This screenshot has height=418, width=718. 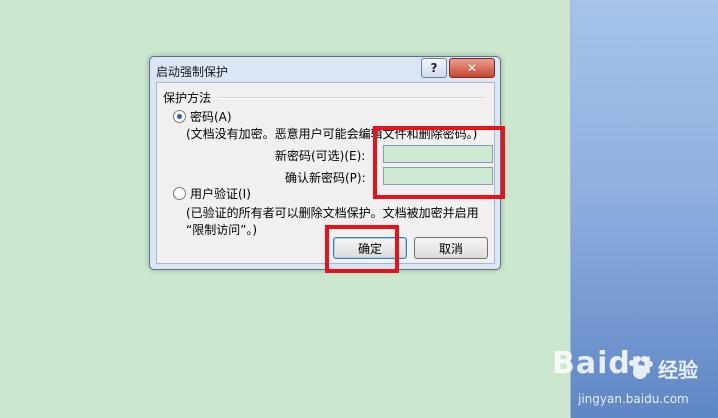 What do you see at coordinates (320, 156) in the screenshot?
I see `new-password-label: 新密码(可选)(E):` at bounding box center [320, 156].